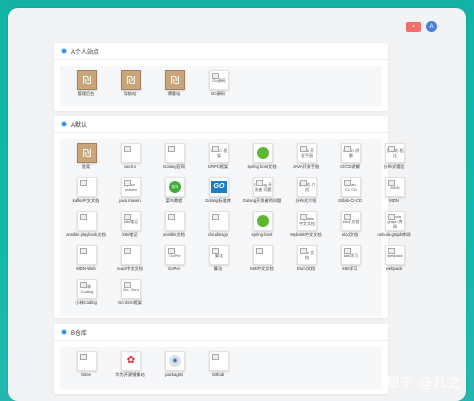  I want to click on nav-link-tile: 菜鸟 菜鸟教程, so click(174, 193).